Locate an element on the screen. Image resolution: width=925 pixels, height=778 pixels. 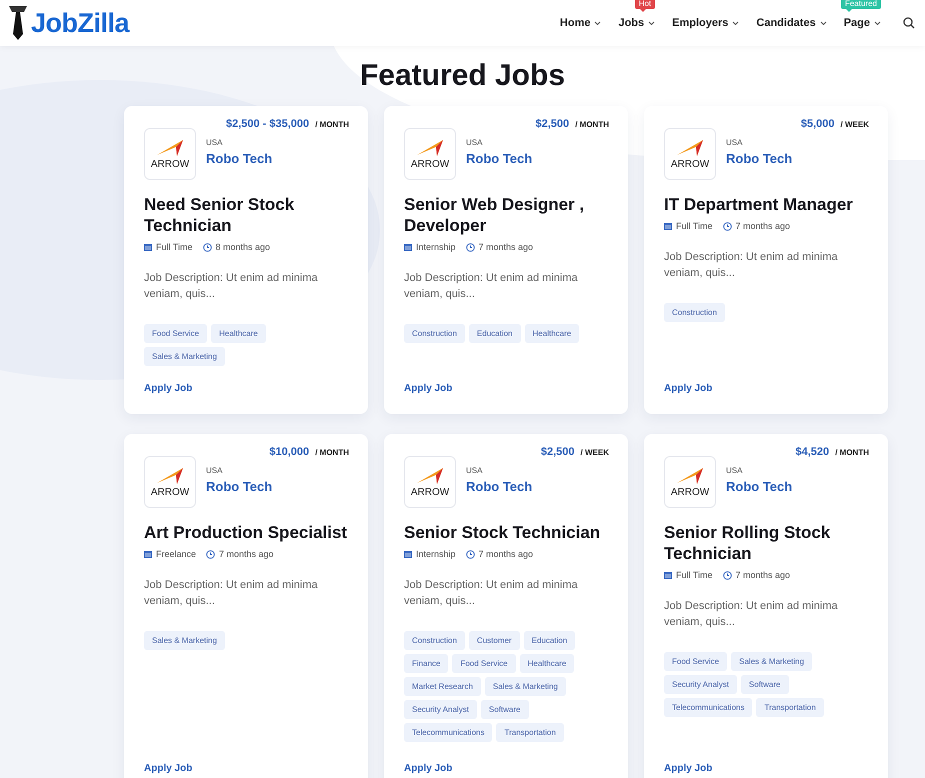
category-tag: Customer is located at coordinates (494, 640).